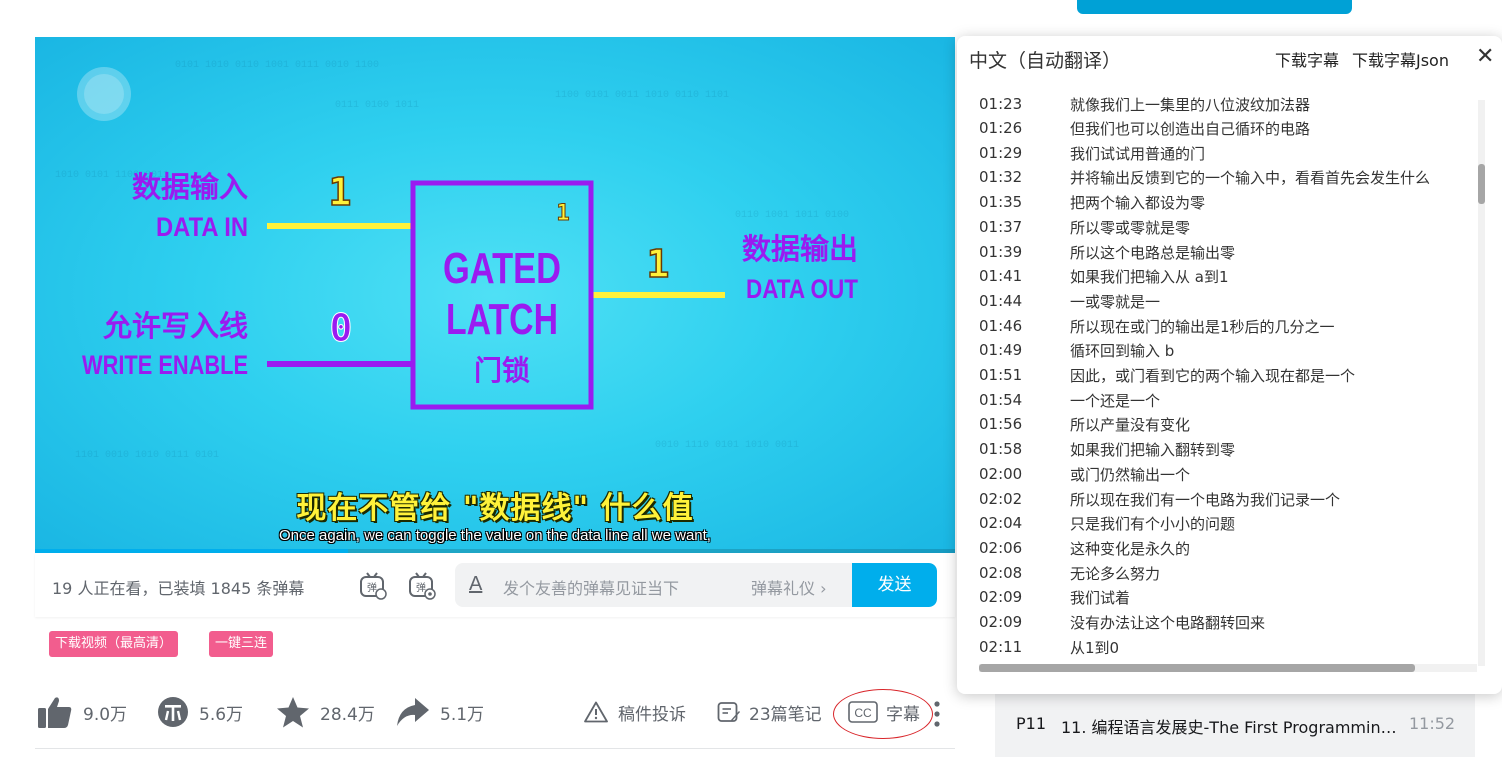 This screenshot has width=1502, height=757. I want to click on download-subtitles-button: 下载字幕, so click(1307, 59).